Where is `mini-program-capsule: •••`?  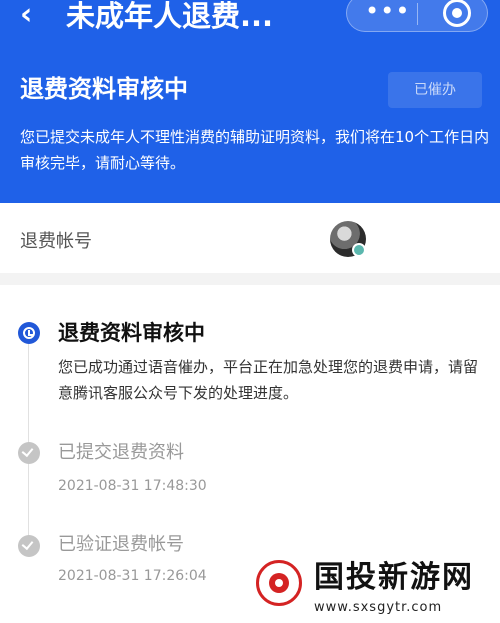 mini-program-capsule: ••• is located at coordinates (417, 16).